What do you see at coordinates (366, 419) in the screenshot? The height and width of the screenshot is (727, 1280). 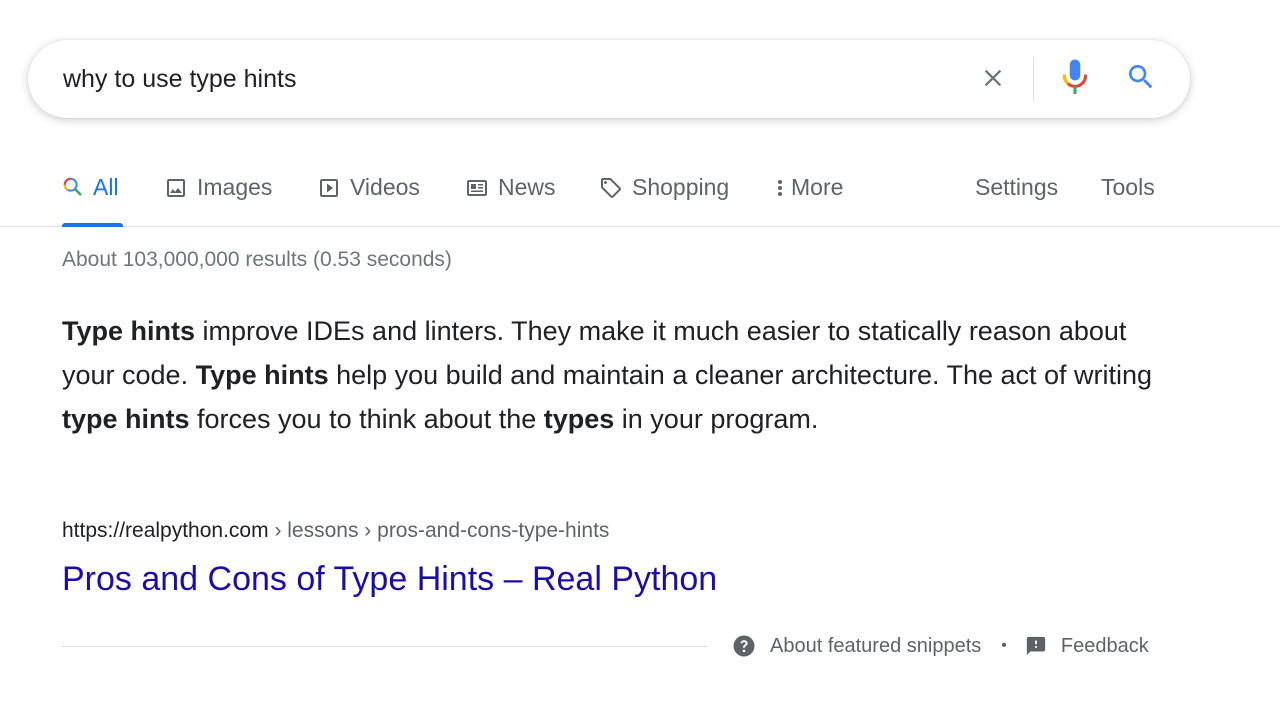 I see `snippet-text: forces you to think about the` at bounding box center [366, 419].